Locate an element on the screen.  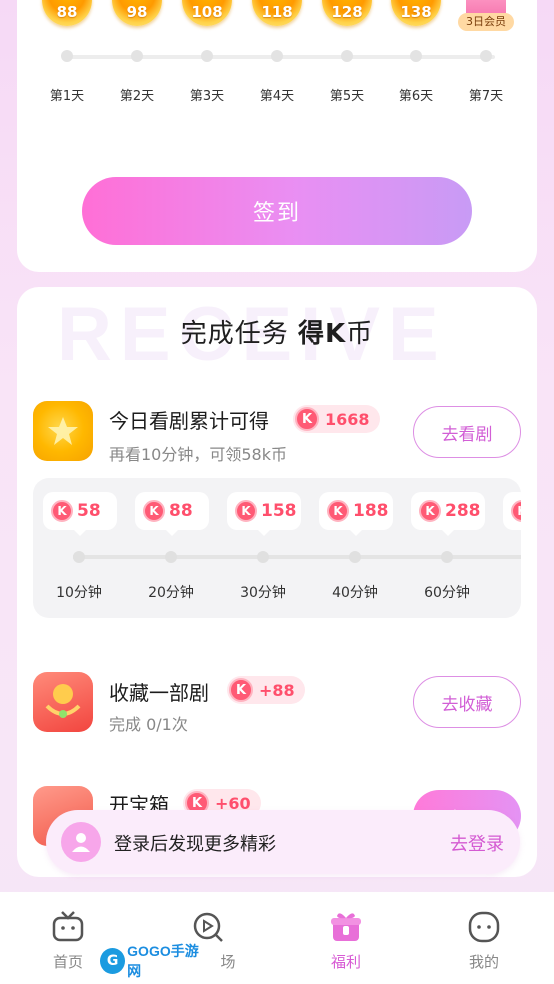
milestone-label: 30分钟 is located at coordinates (263, 593).